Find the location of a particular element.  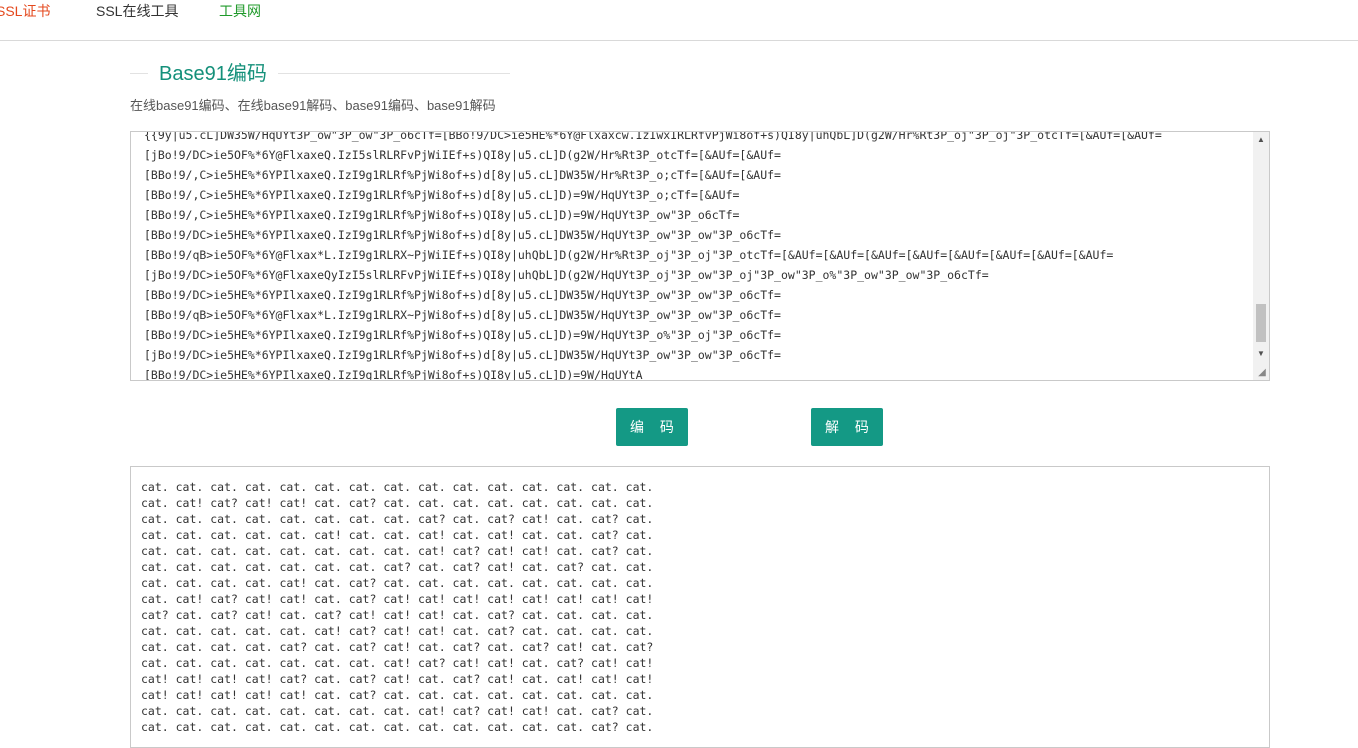

scroll-up-arrow-icon: ▲ is located at coordinates (1261, 140).